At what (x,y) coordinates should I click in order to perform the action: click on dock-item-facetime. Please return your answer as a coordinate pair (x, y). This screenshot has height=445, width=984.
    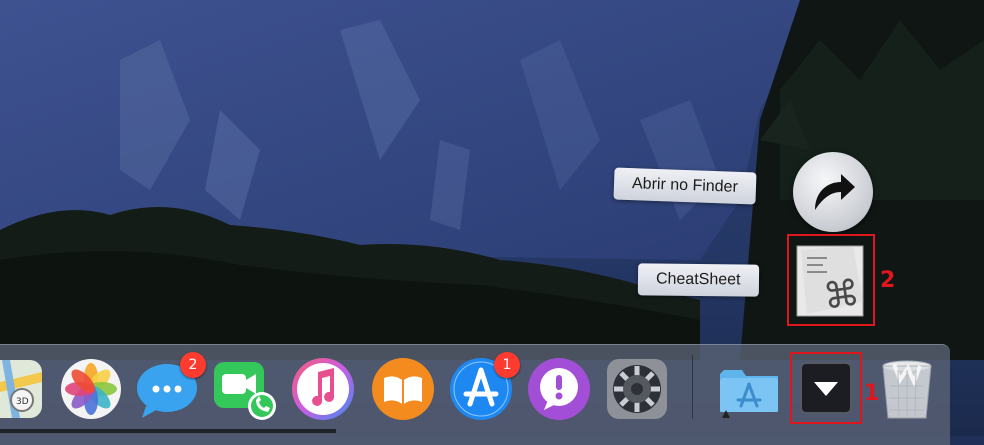
    Looking at the image, I should click on (245, 389).